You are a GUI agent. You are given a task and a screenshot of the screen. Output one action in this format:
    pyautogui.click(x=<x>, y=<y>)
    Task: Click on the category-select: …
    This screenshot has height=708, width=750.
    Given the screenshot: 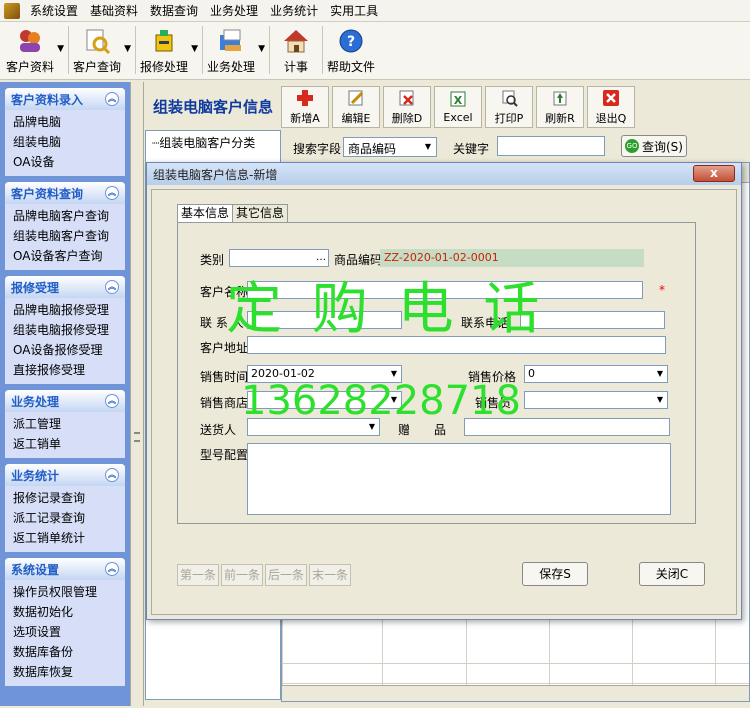 What is the action you would take?
    pyautogui.click(x=279, y=258)
    